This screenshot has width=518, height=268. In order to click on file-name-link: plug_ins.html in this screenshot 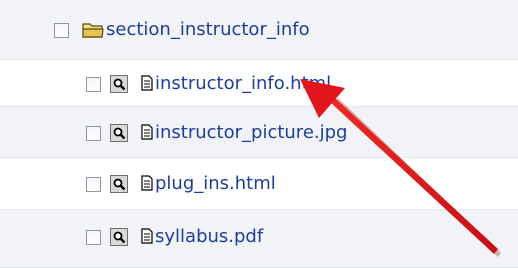, I will do `click(215, 184)`.